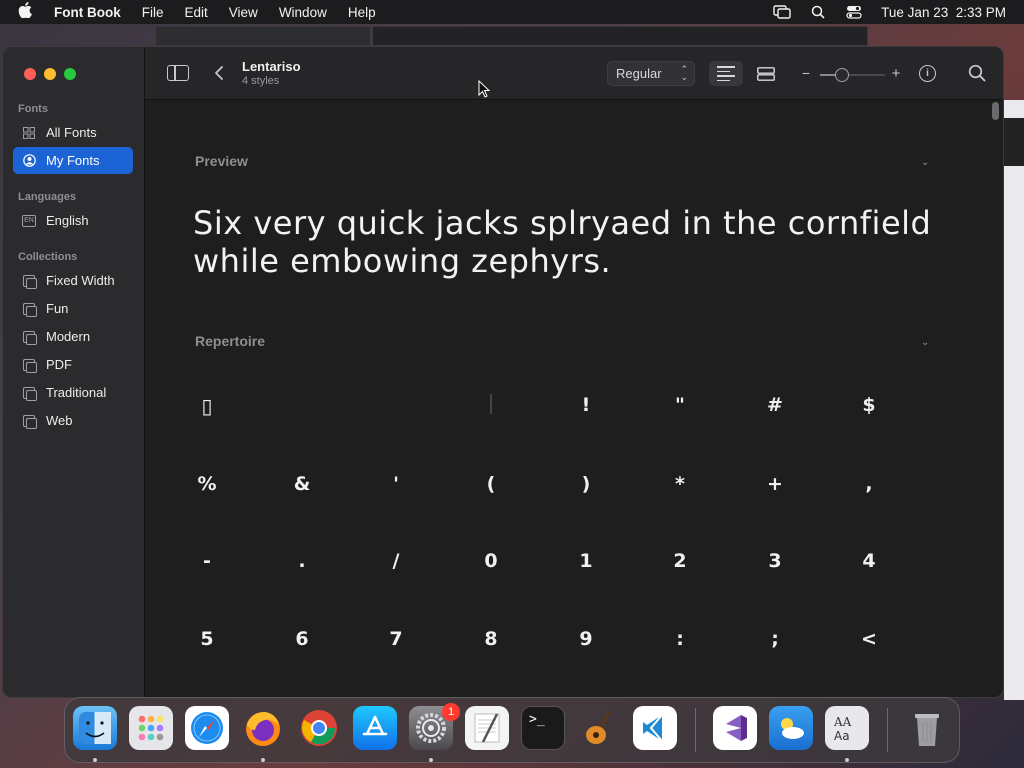 This screenshot has height=768, width=1024. What do you see at coordinates (869, 405) in the screenshot?
I see `glyph-cell: $` at bounding box center [869, 405].